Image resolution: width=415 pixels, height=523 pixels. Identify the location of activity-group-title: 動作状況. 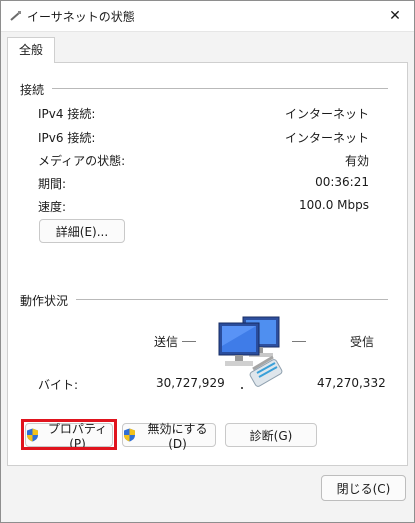
(44, 301).